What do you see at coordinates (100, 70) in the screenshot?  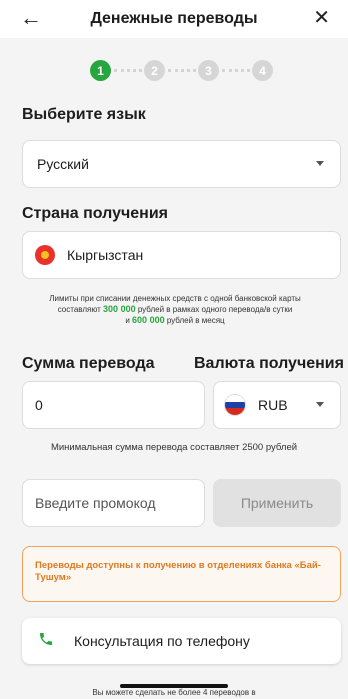 I see `step-1: 1` at bounding box center [100, 70].